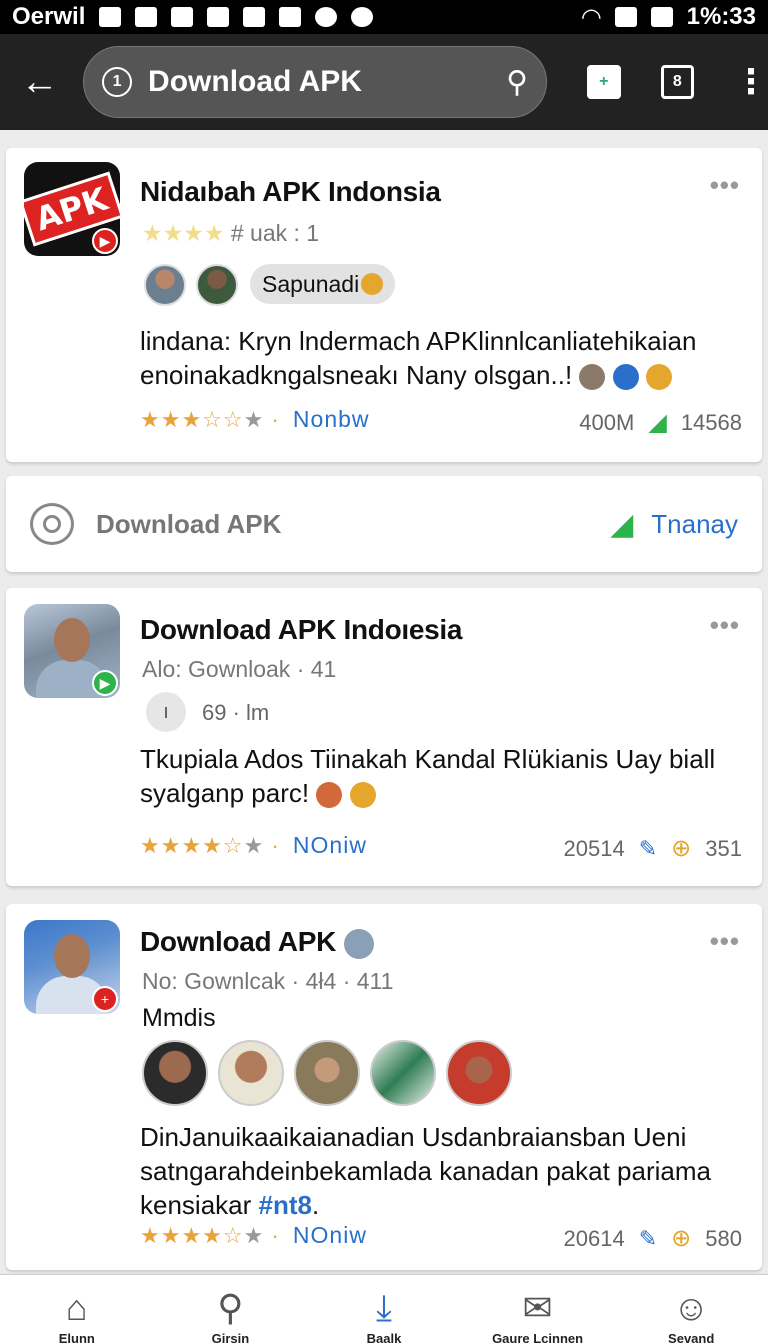 This screenshot has height=1344, width=768. What do you see at coordinates (721, 16) in the screenshot?
I see `clock: 1%:33` at bounding box center [721, 16].